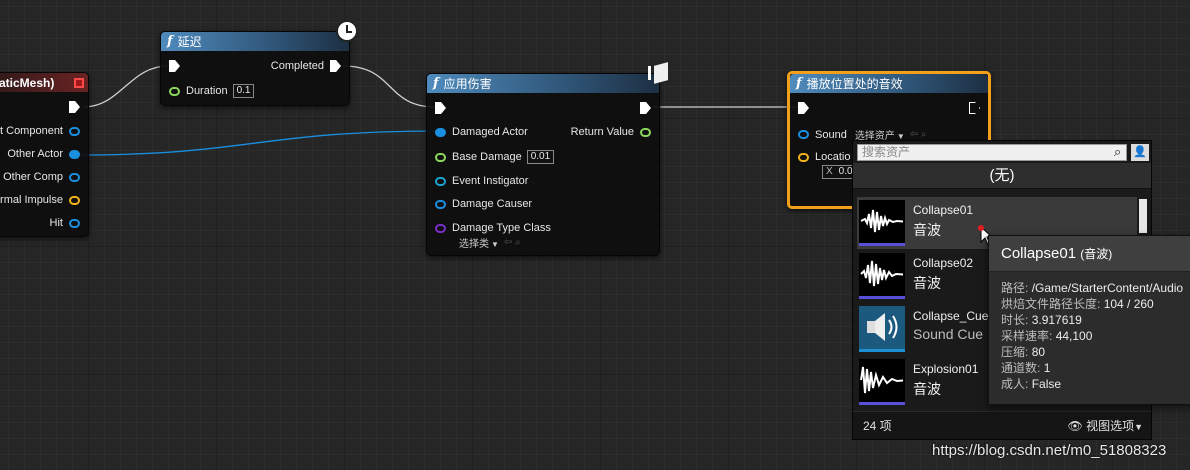 Image resolution: width=1190 pixels, height=470 pixels. What do you see at coordinates (306, 66) in the screenshot?
I see `delay-completed-row: Completed` at bounding box center [306, 66].